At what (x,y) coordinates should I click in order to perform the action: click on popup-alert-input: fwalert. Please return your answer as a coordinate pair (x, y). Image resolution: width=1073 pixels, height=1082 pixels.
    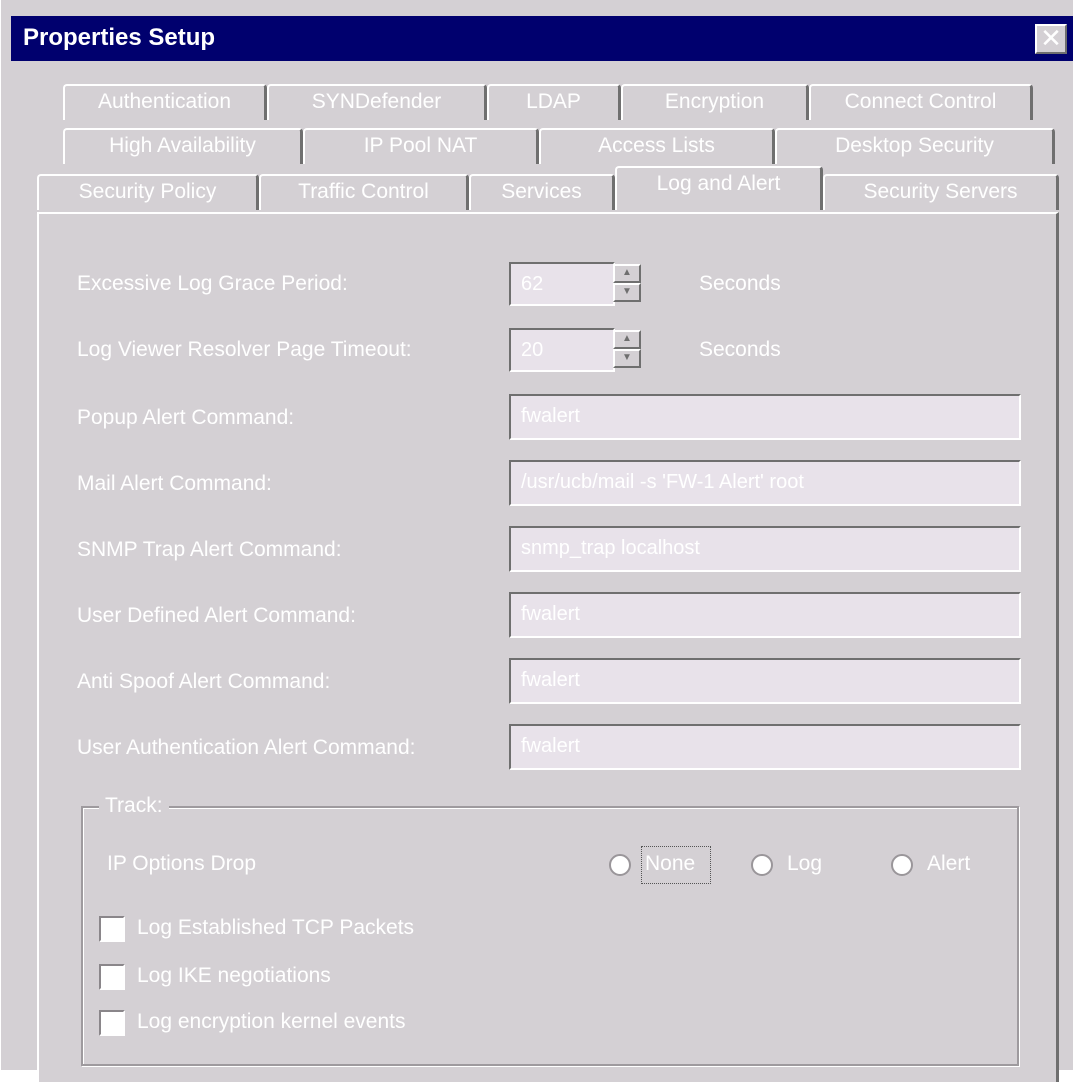
    Looking at the image, I should click on (765, 417).